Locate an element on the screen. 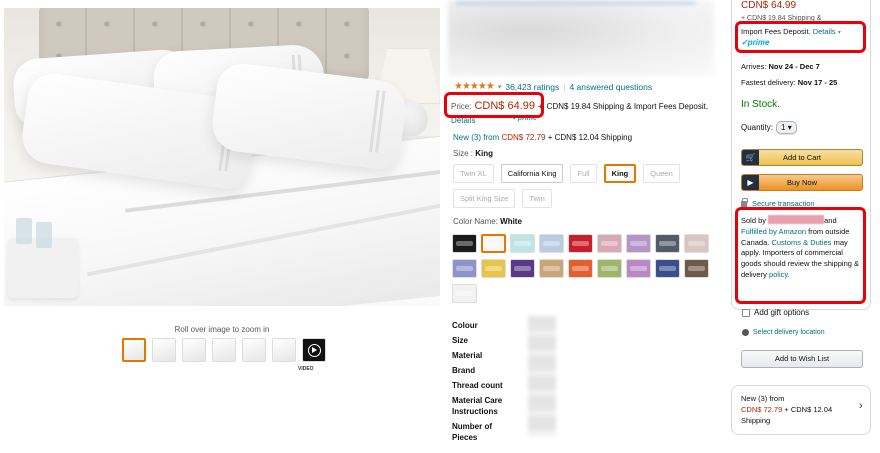  spec-label: Material is located at coordinates (467, 355).